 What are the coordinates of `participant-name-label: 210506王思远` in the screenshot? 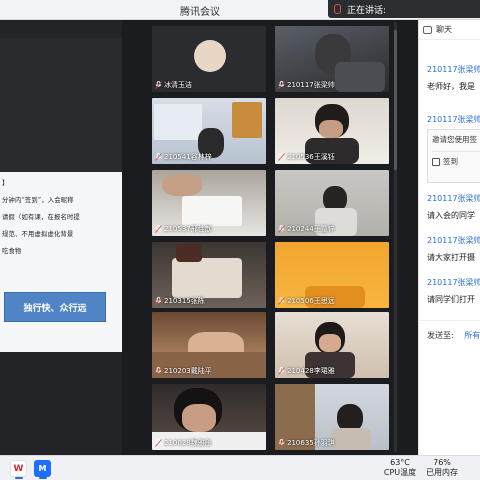 It's located at (306, 301).